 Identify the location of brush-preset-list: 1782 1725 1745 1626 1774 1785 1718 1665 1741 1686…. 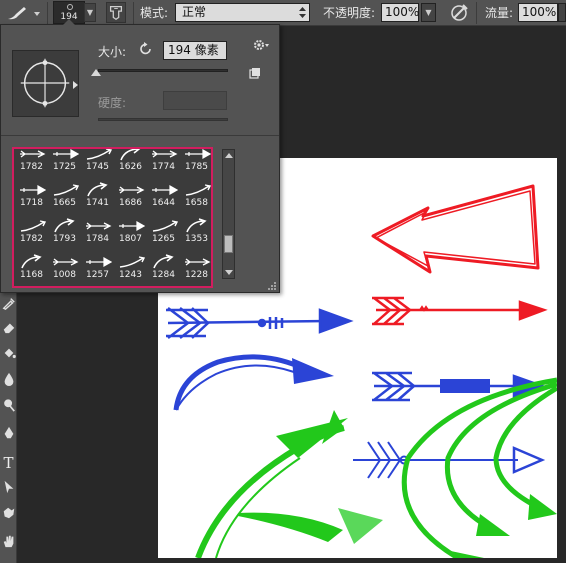
(112, 217).